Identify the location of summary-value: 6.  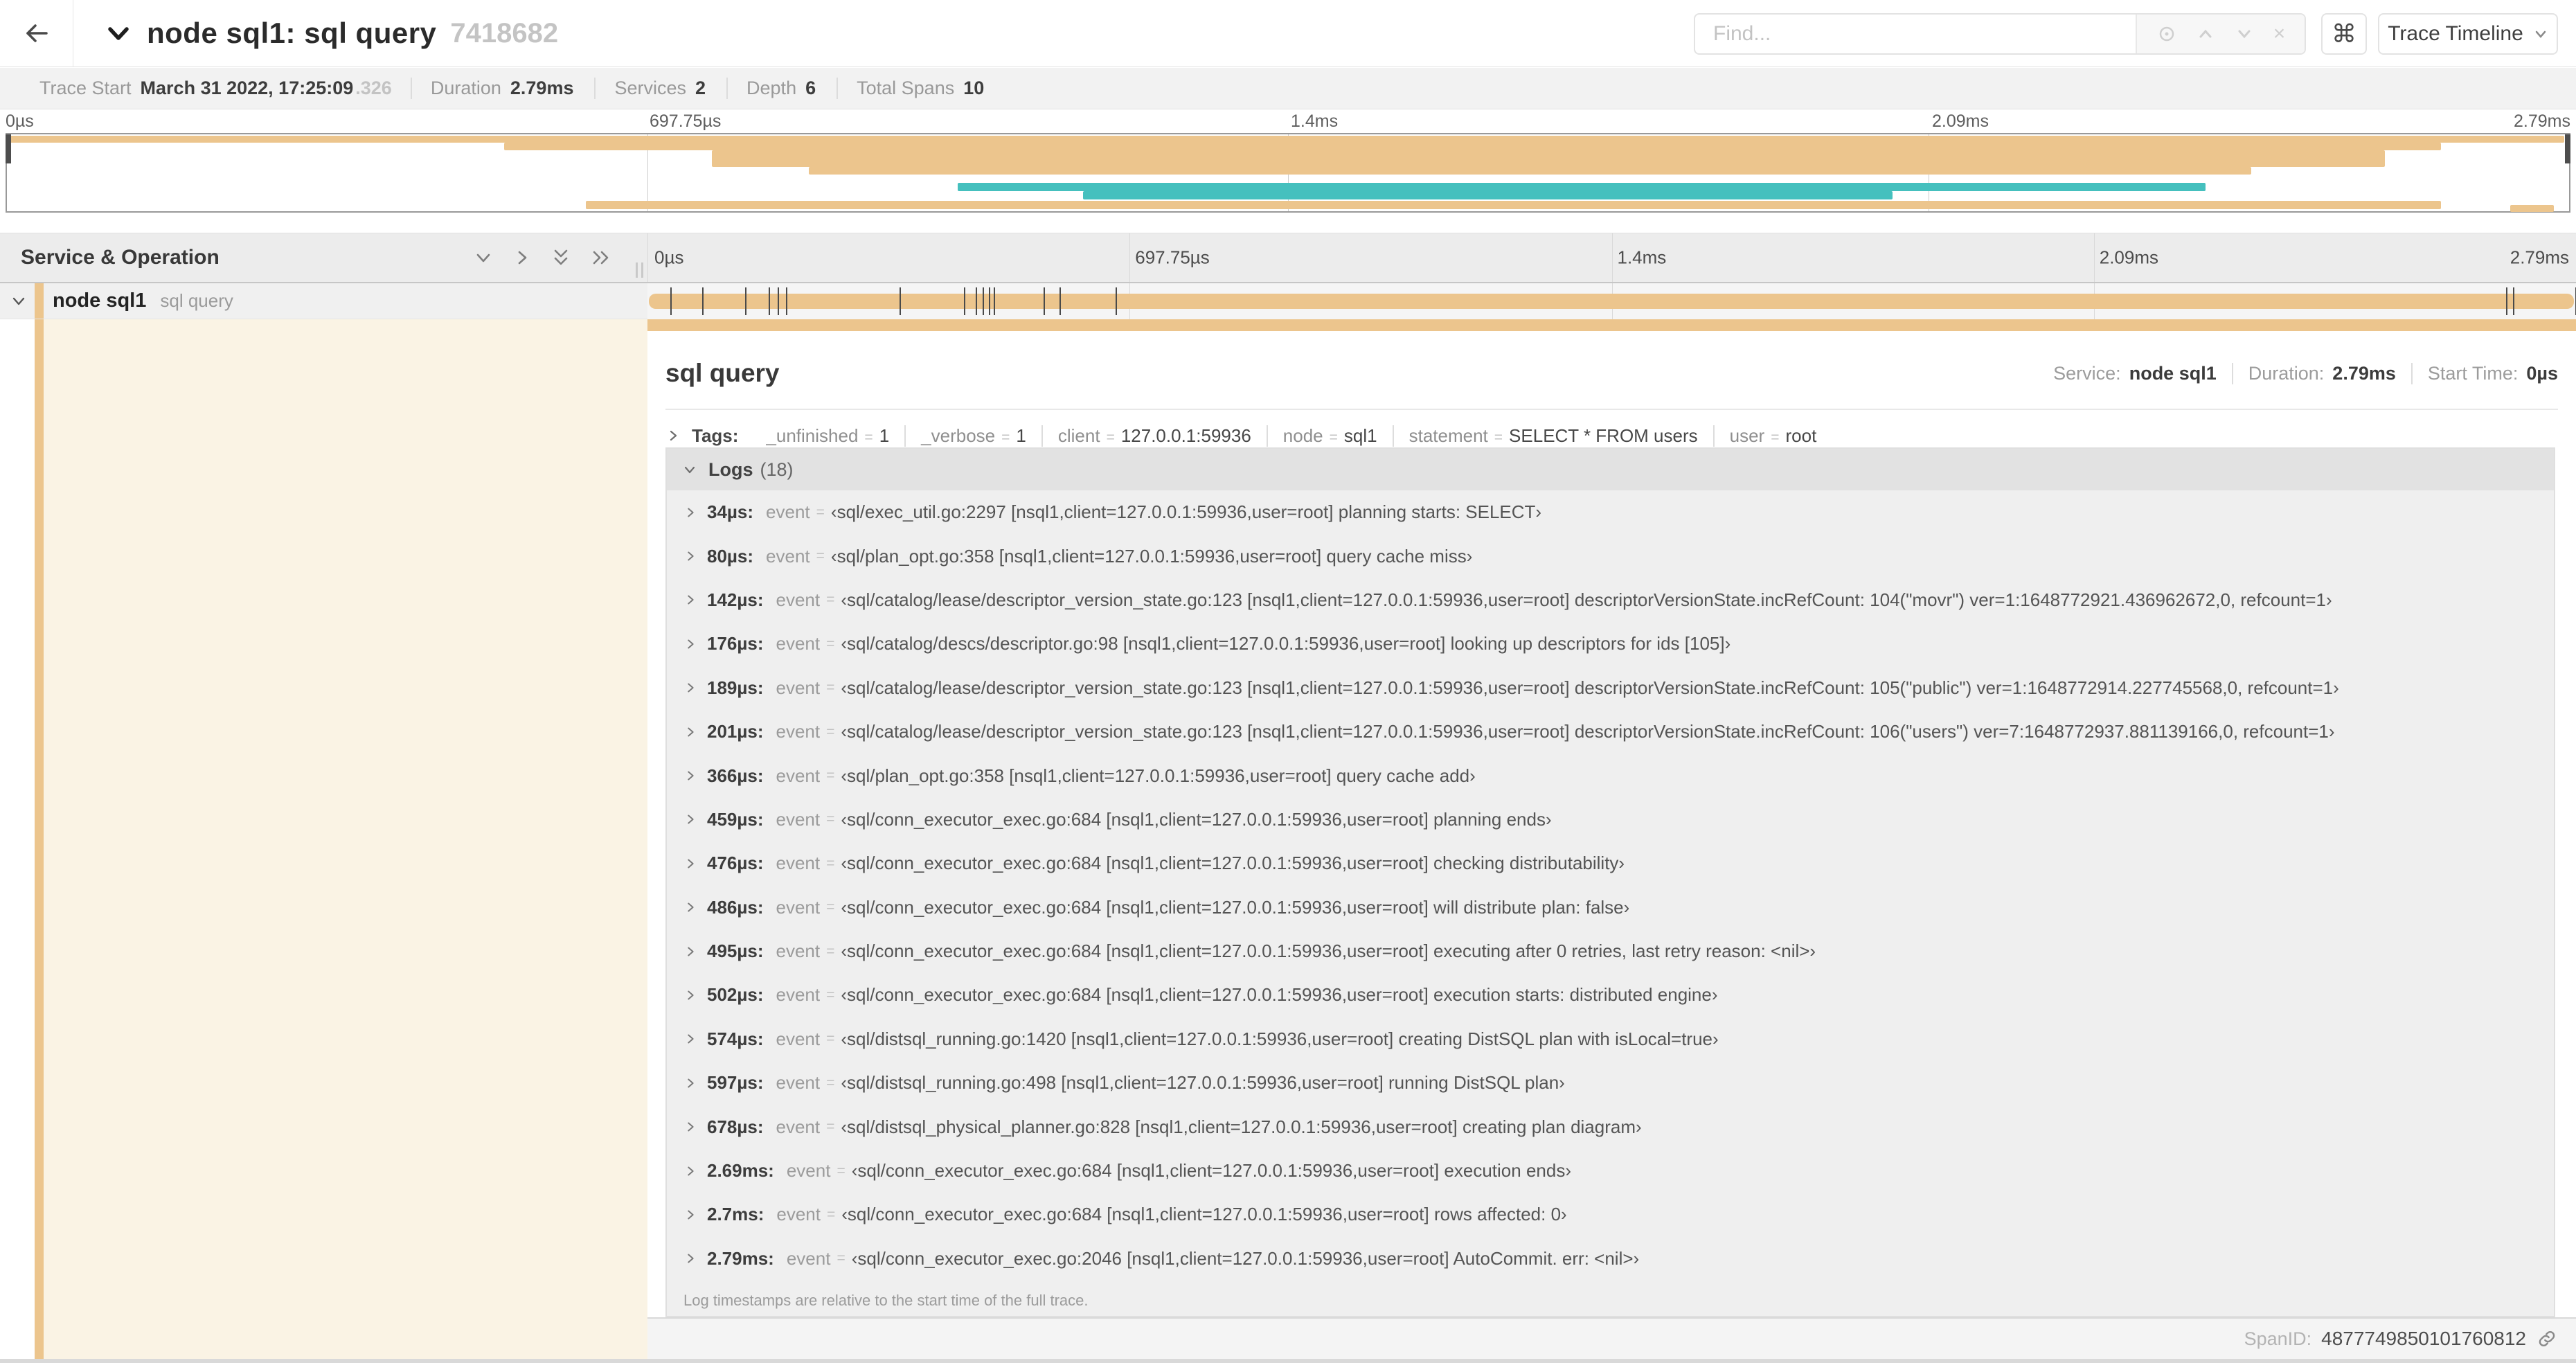
(811, 88).